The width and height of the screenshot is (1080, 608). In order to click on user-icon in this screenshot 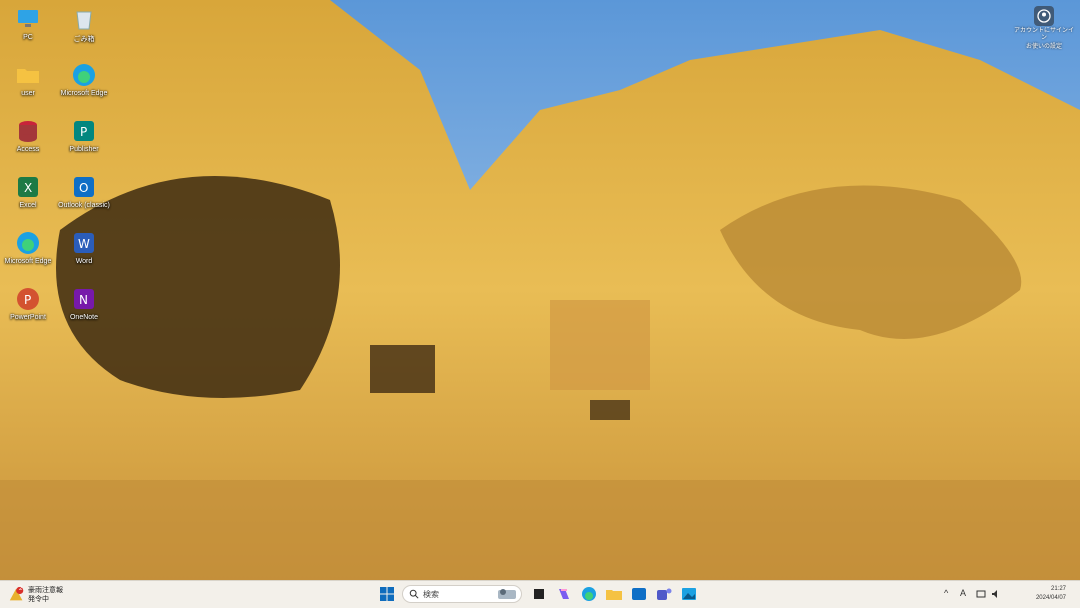, I will do `click(1044, 16)`.